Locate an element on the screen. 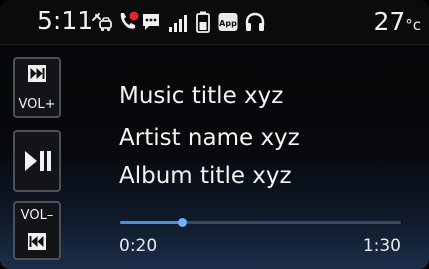 Image resolution: width=429 pixels, height=269 pixels. app-badge-label: App is located at coordinates (228, 23).